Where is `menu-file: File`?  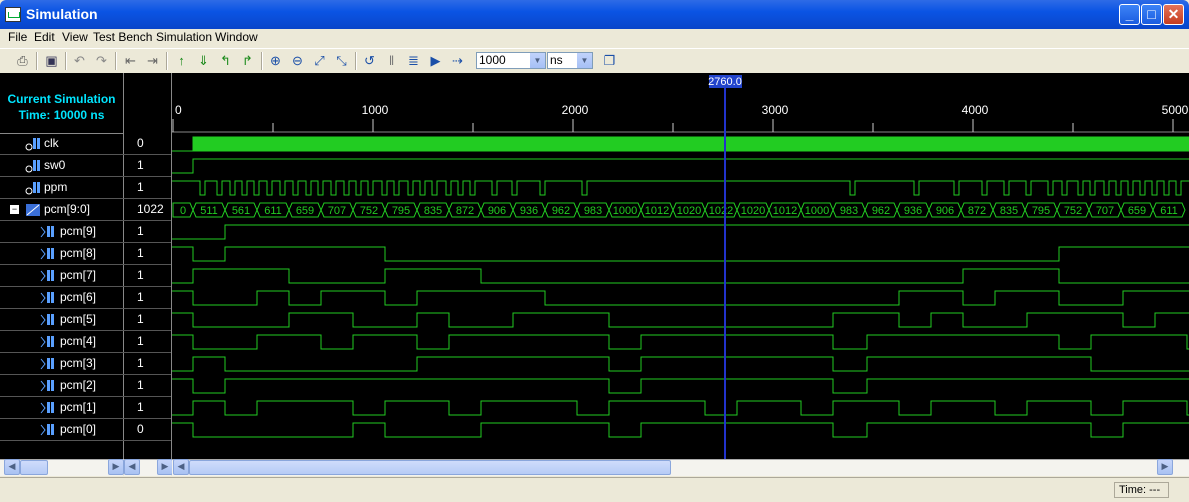 menu-file: File is located at coordinates (17, 37).